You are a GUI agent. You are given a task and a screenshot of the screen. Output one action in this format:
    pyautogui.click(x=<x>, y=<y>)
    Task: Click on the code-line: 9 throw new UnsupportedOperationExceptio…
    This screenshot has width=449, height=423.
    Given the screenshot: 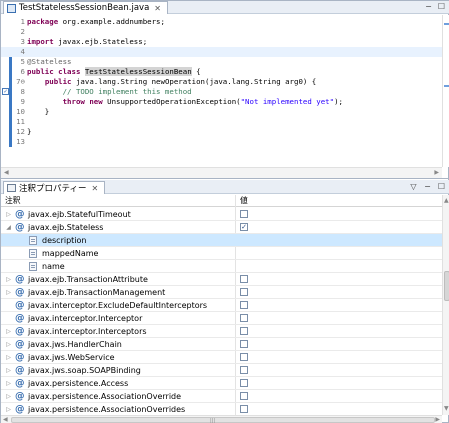 What is the action you would take?
    pyautogui.click(x=221, y=102)
    